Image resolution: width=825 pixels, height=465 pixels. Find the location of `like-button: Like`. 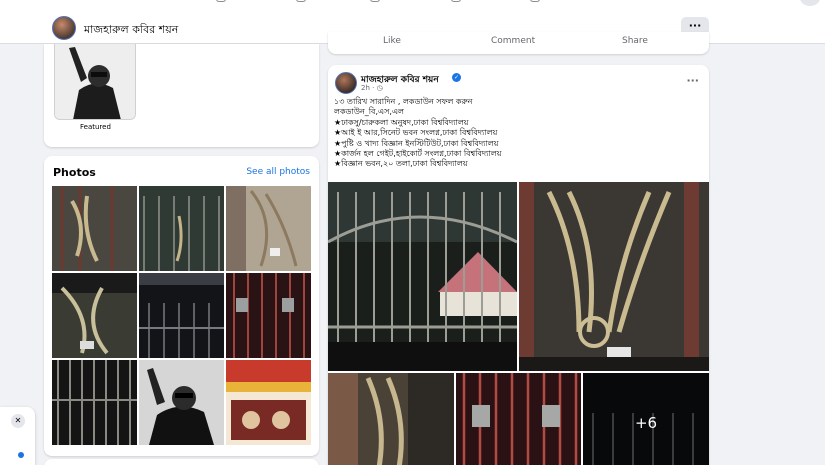

like-button: Like is located at coordinates (392, 41).